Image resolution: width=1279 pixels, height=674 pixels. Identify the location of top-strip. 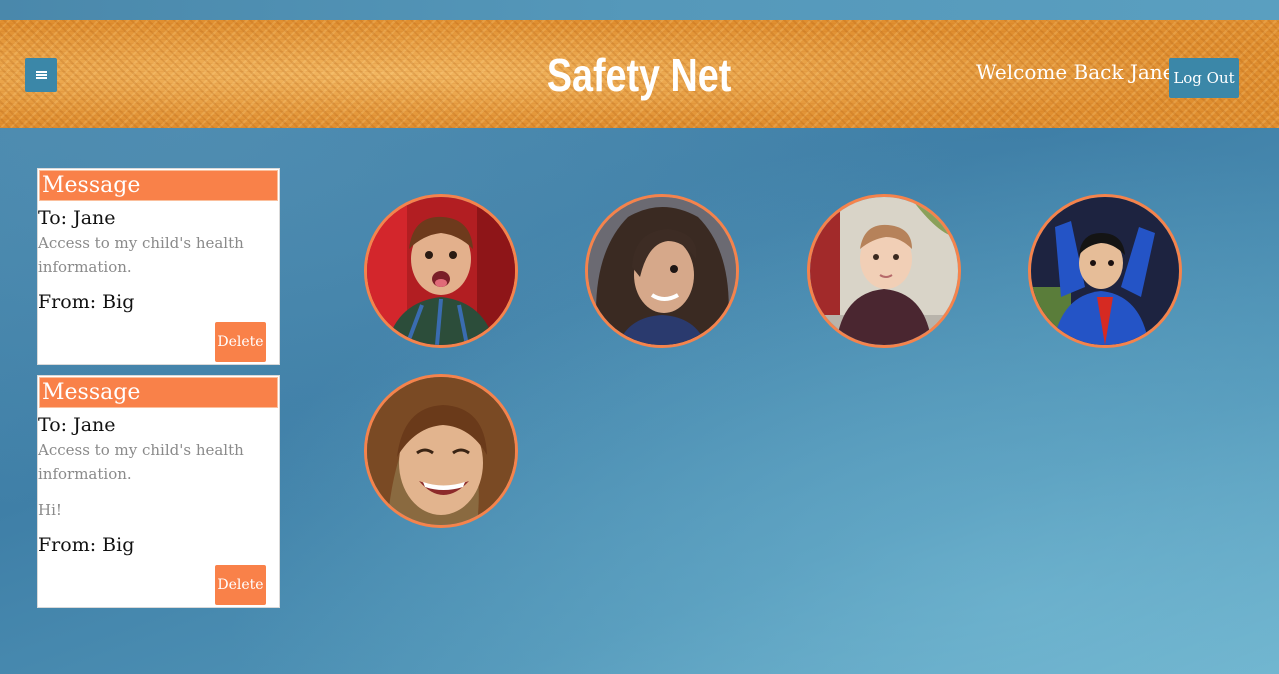
(639, 10).